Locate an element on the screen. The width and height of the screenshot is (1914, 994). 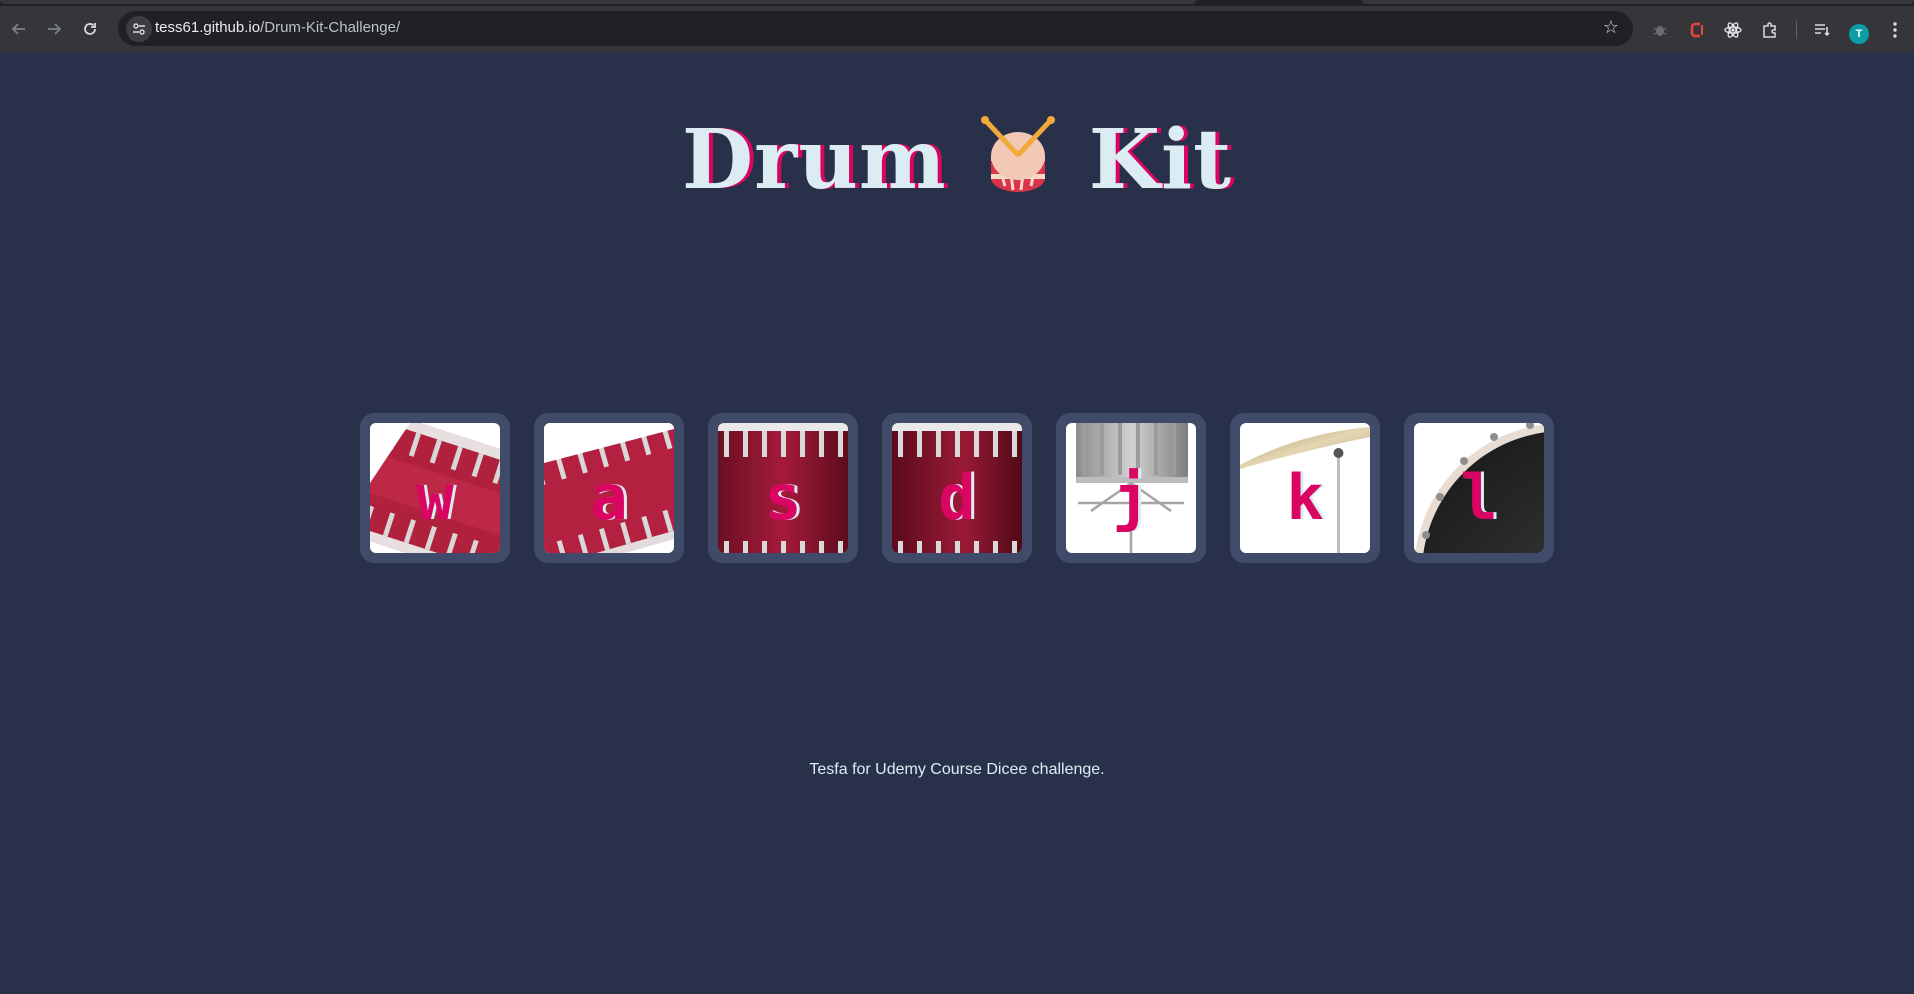
drum-set: w a s d j k l is located at coordinates (957, 488).